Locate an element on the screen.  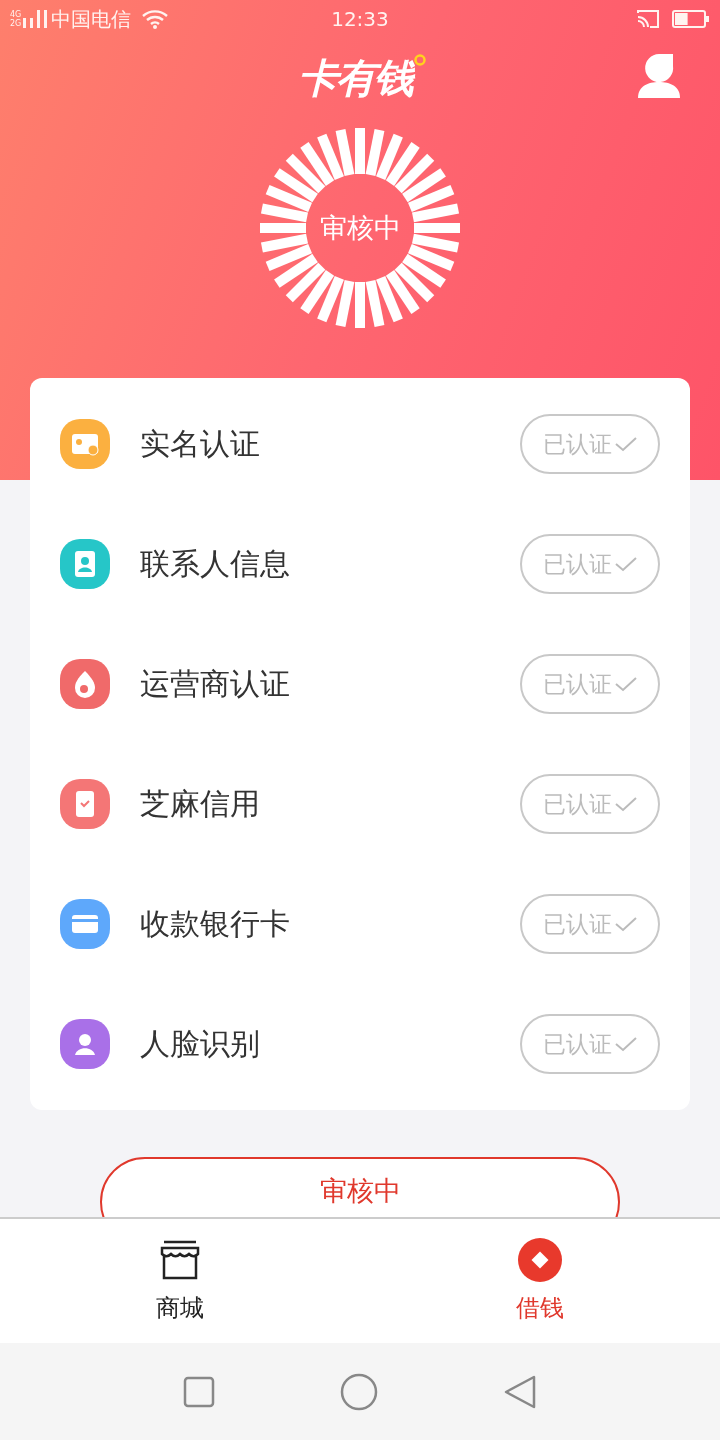
verification-label: 人脸识别 is located at coordinates (200, 1043).